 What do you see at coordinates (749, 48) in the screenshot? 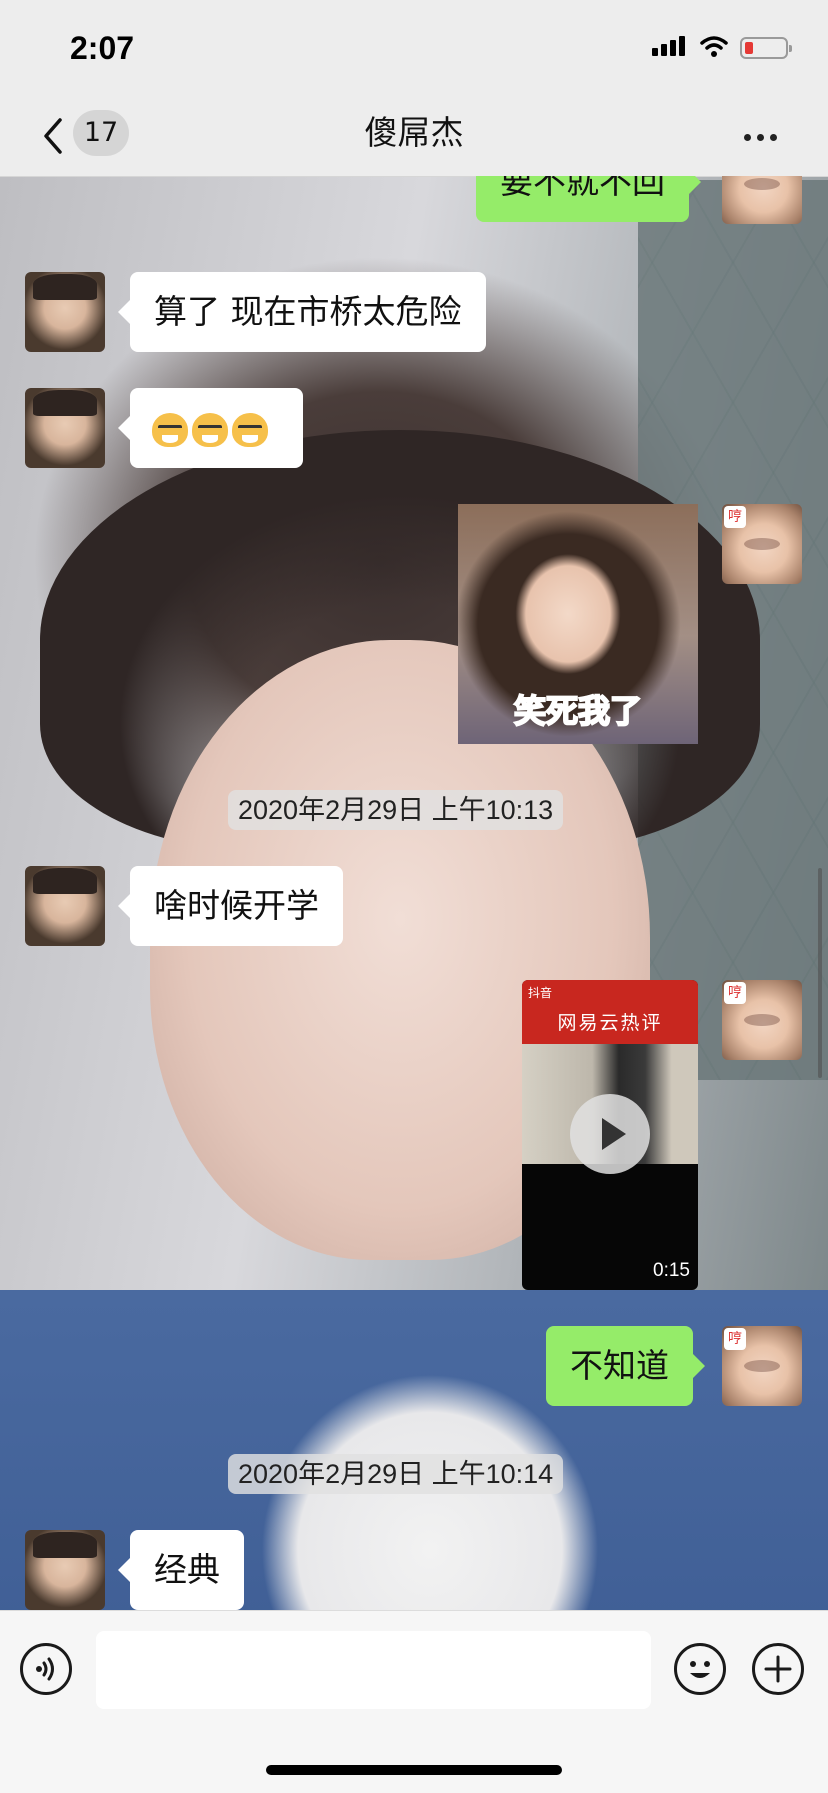
I see `battery-fill` at bounding box center [749, 48].